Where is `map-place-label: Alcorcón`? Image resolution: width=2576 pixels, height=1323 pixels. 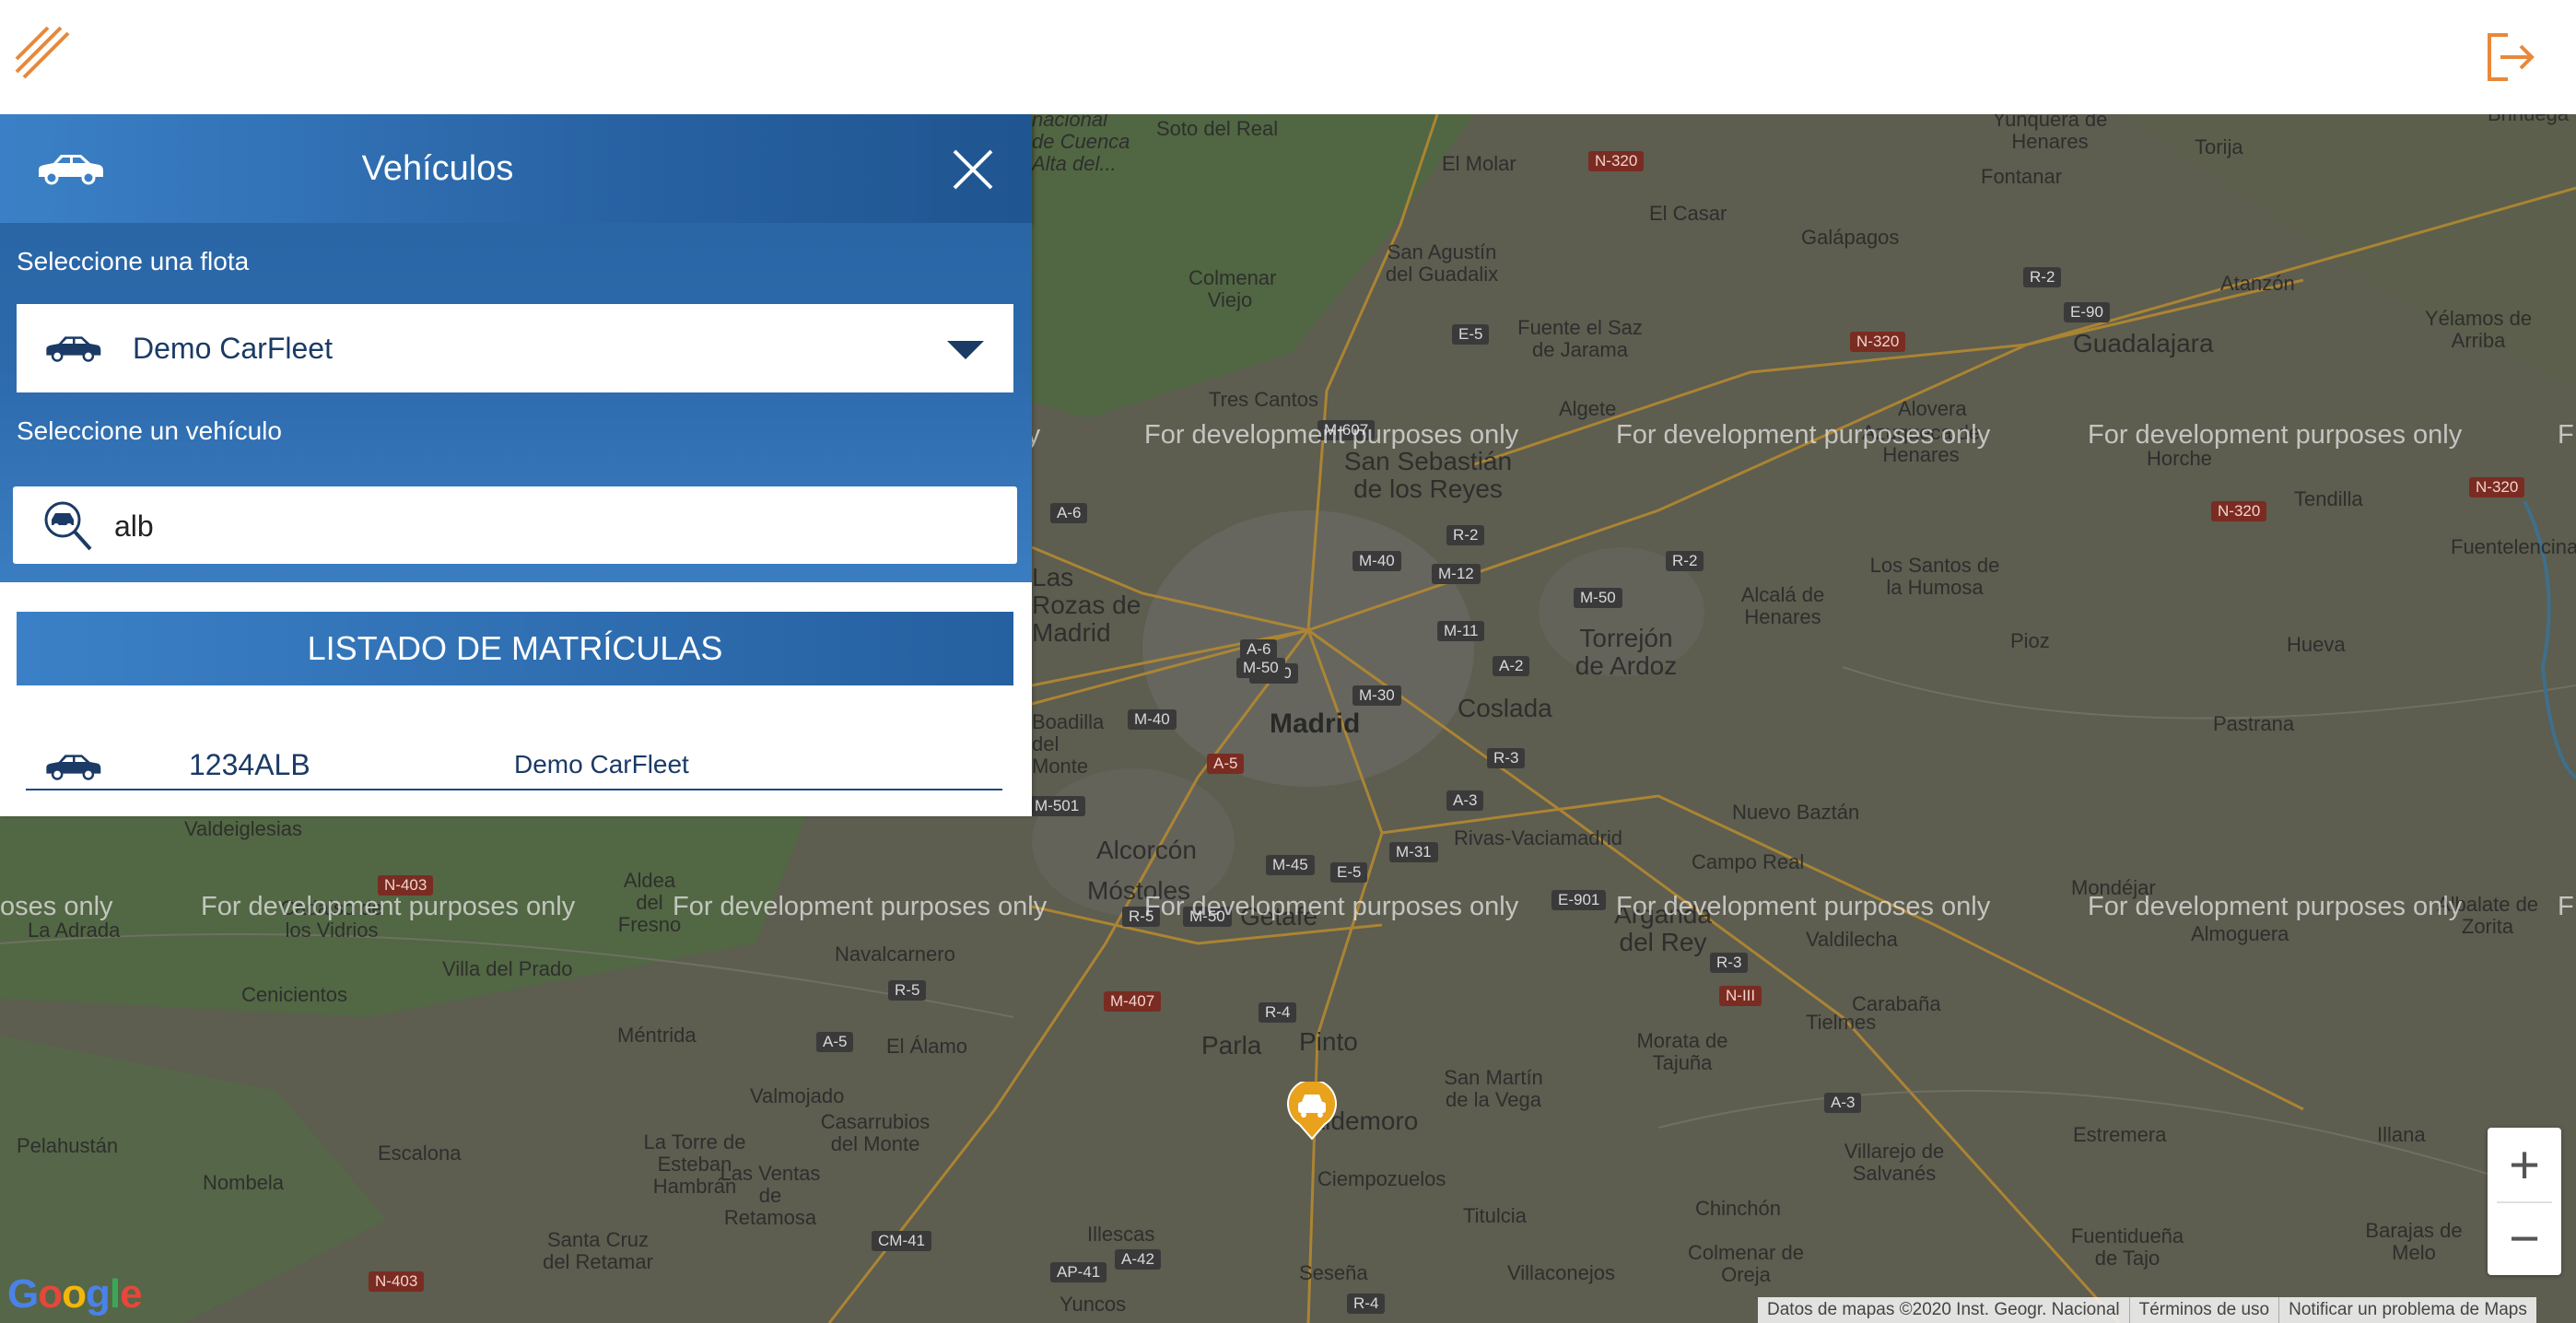 map-place-label: Alcorcón is located at coordinates (1147, 850).